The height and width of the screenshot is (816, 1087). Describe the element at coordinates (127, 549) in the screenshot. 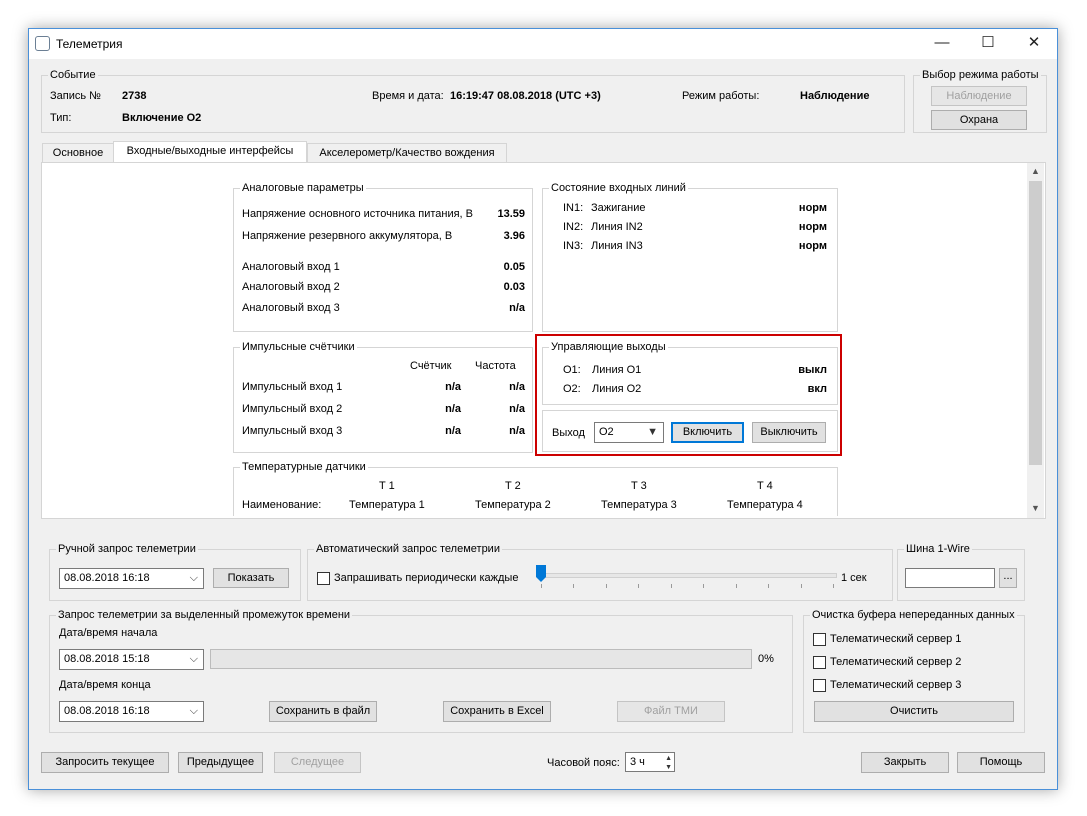

I see `manual-request-legend: Ручной запрос телеметрии` at that location.